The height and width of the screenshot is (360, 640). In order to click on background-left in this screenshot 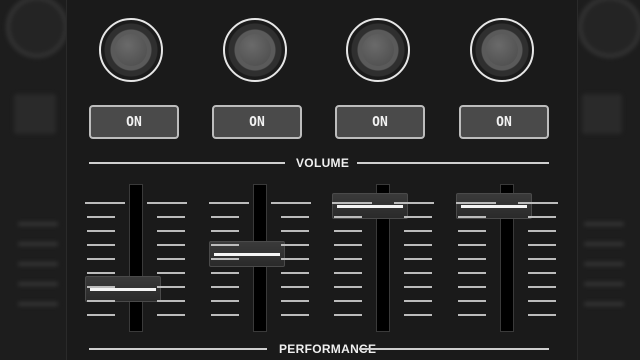, I will do `click(34, 180)`.